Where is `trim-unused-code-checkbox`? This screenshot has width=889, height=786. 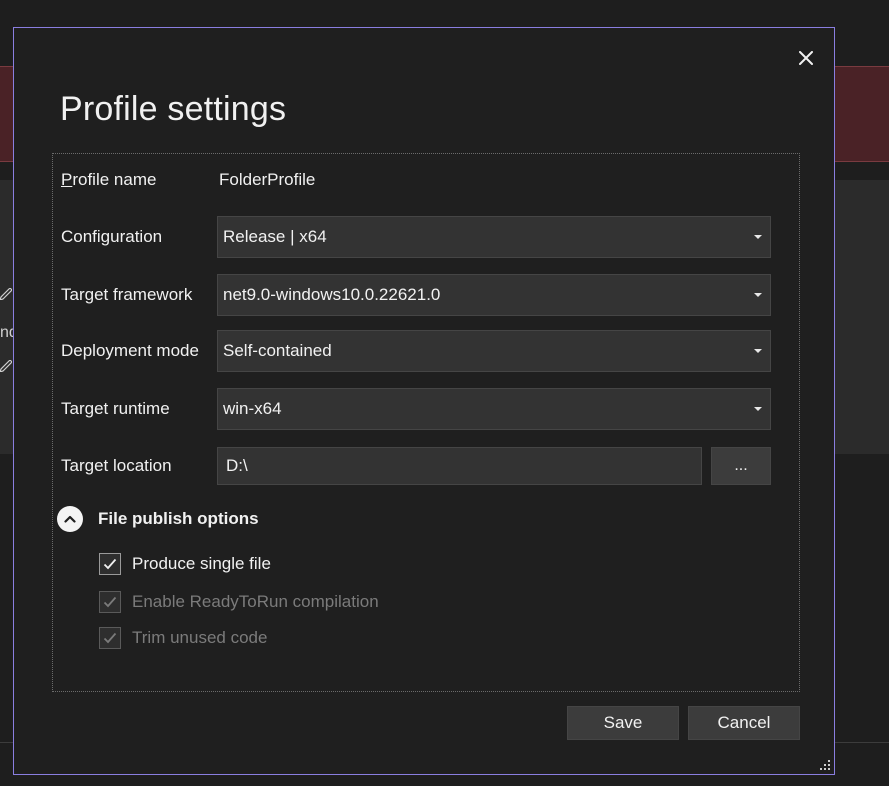
trim-unused-code-checkbox is located at coordinates (110, 638).